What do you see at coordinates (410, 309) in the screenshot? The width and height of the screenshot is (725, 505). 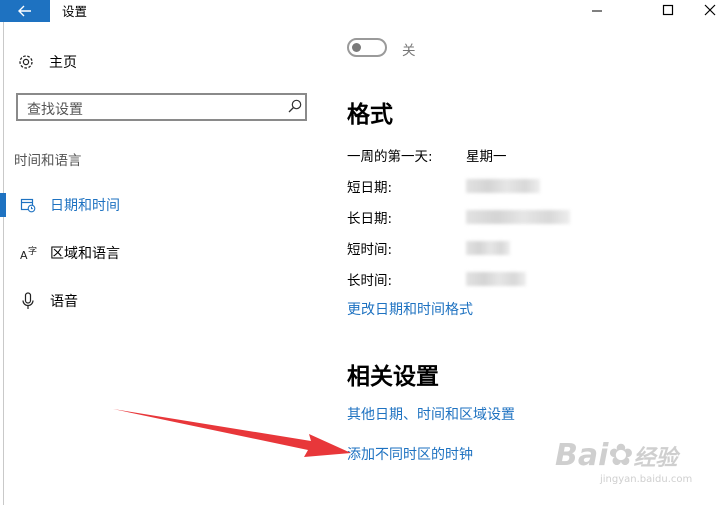 I see `change-format-link: 更改日期和时间格式` at bounding box center [410, 309].